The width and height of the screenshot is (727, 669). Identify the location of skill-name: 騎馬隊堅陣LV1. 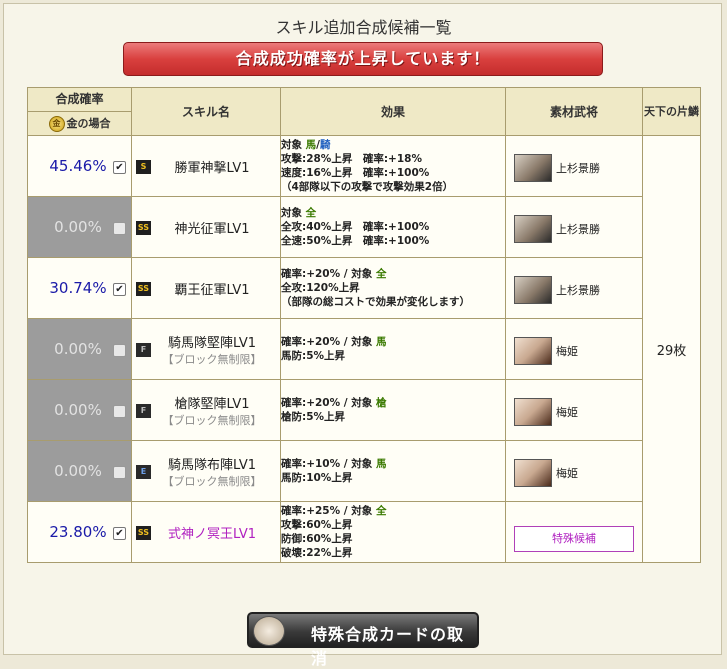
(212, 343).